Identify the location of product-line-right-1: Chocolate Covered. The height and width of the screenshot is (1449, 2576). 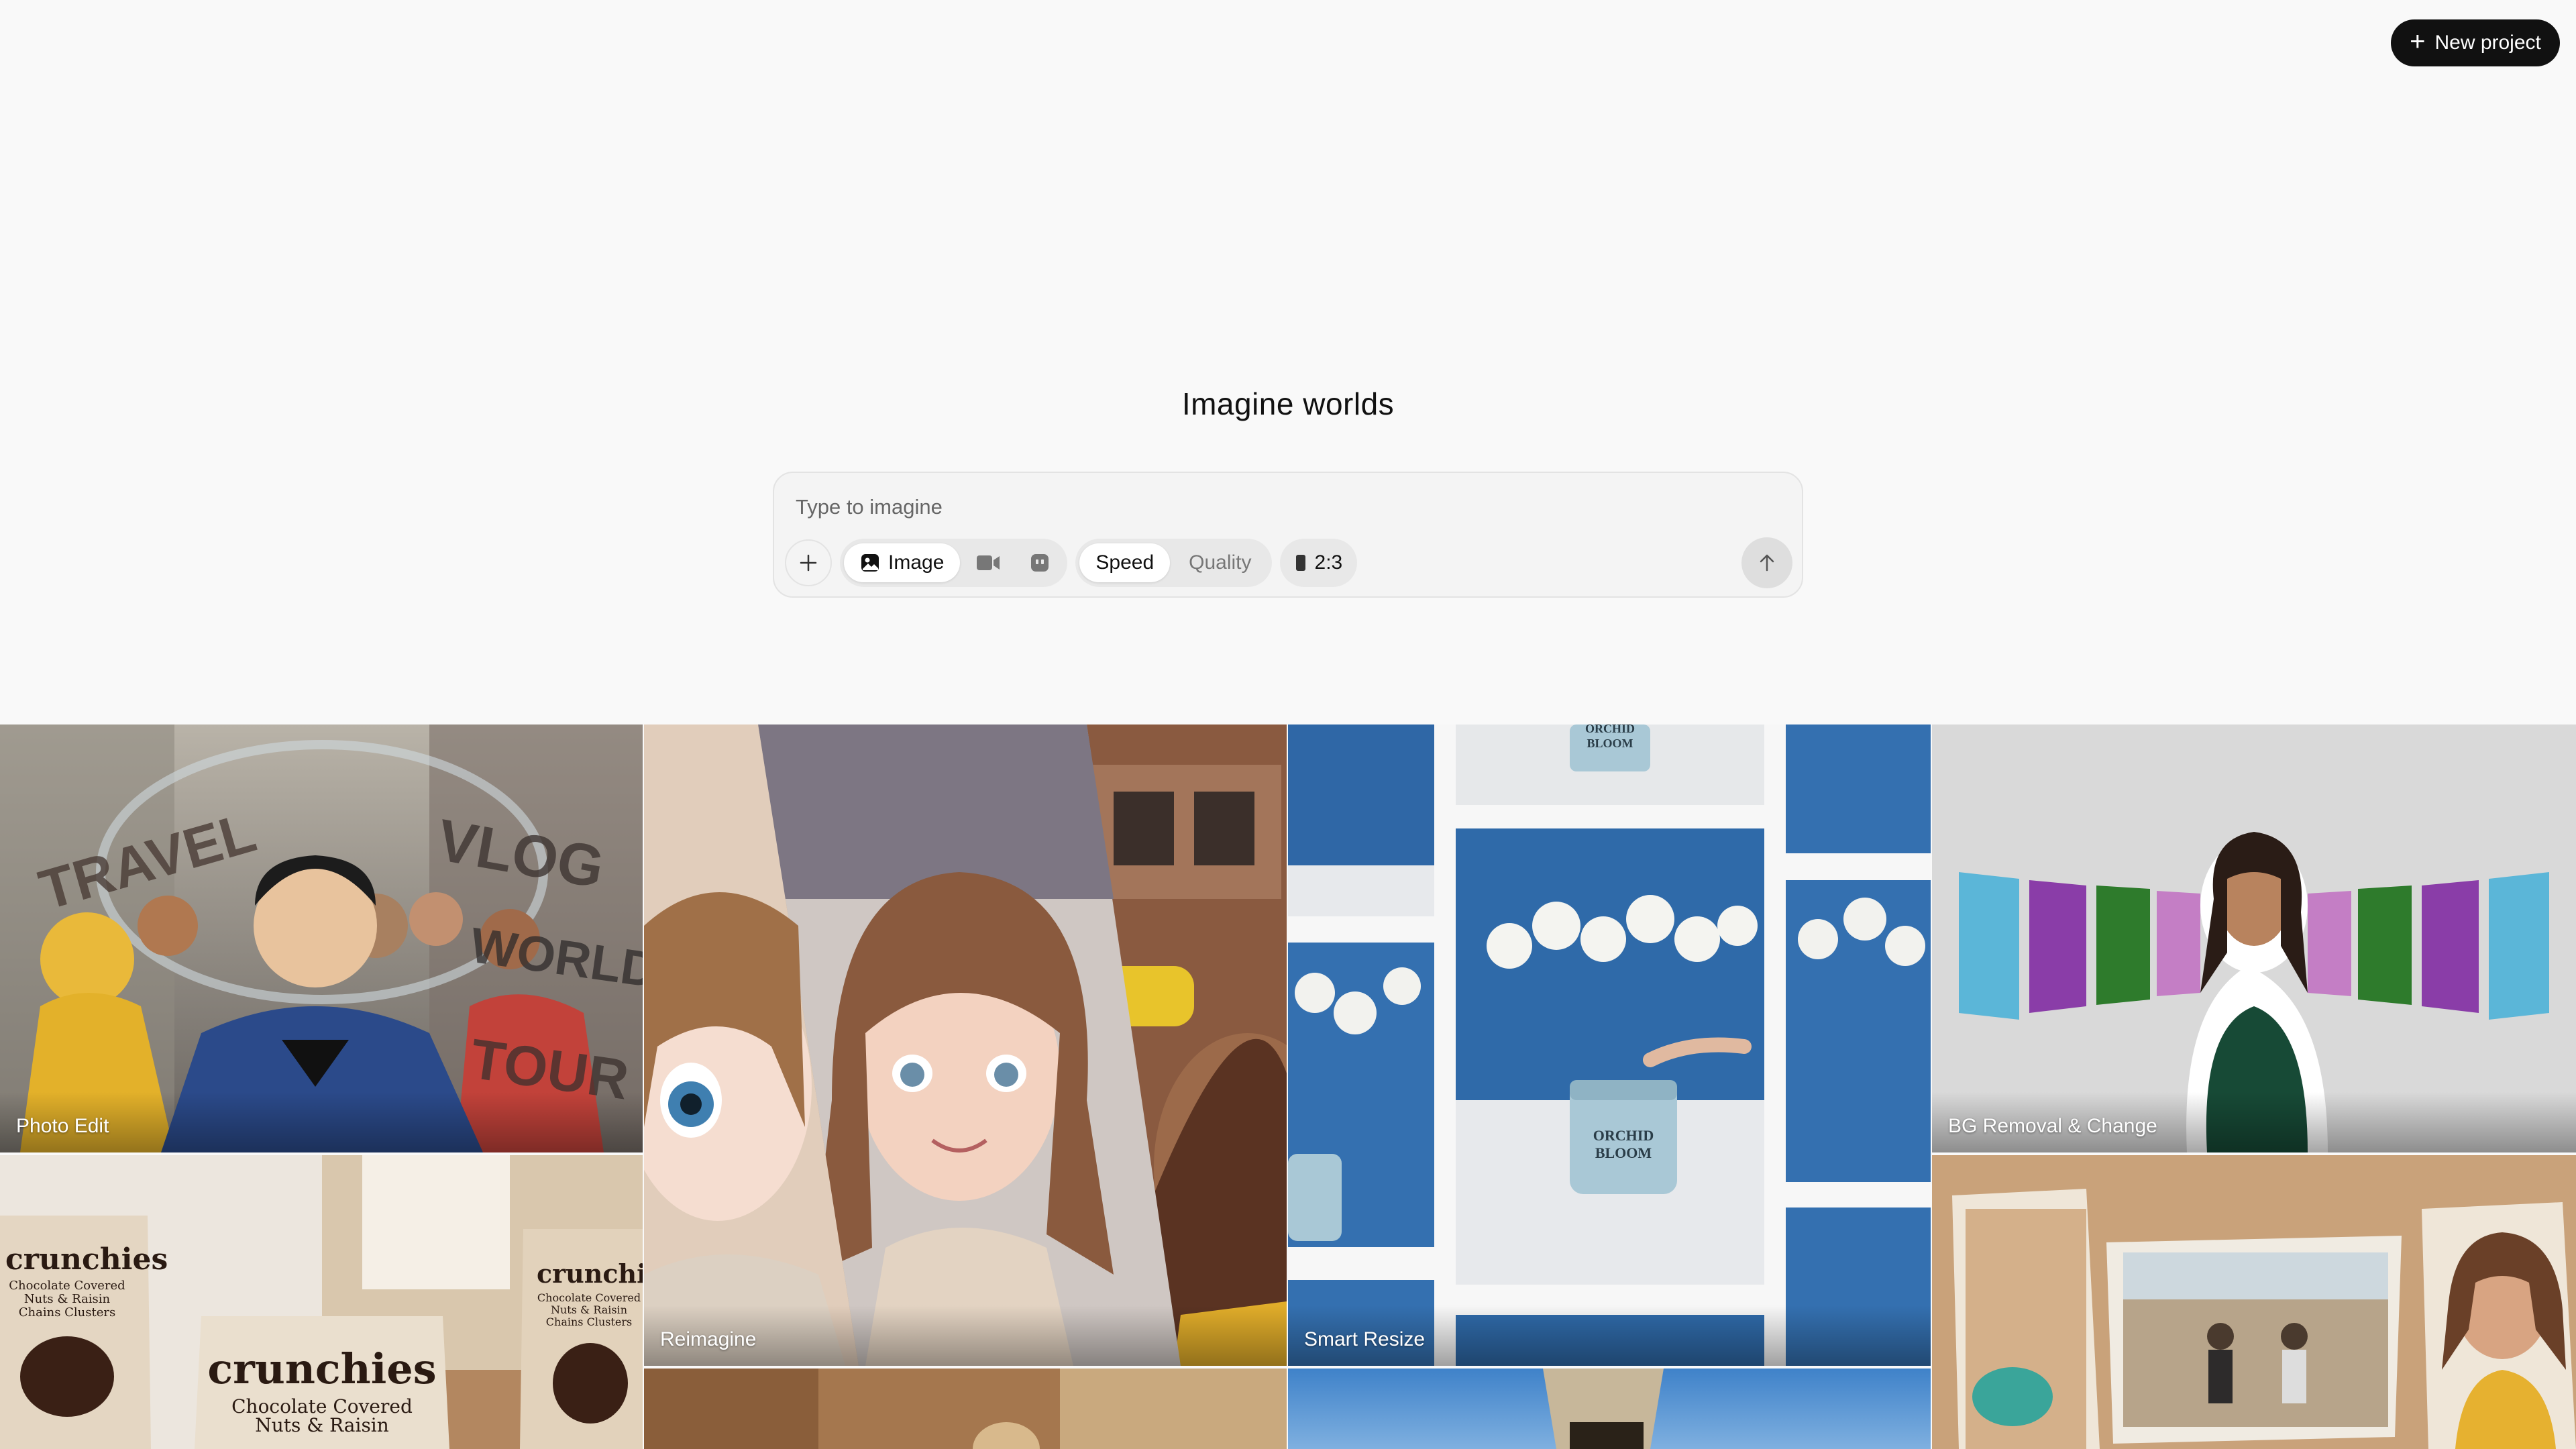
(589, 1297).